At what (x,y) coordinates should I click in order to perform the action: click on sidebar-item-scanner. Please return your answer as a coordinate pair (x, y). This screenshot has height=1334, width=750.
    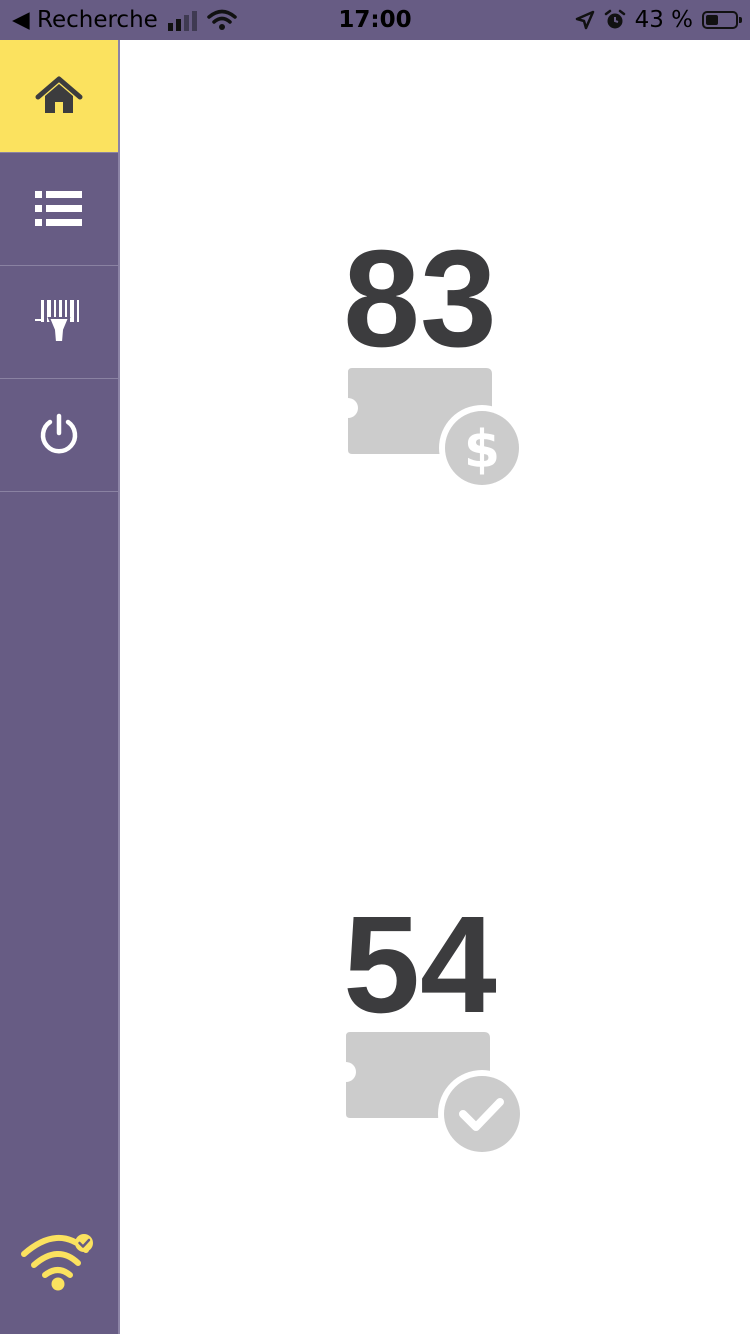
    Looking at the image, I should click on (59, 322).